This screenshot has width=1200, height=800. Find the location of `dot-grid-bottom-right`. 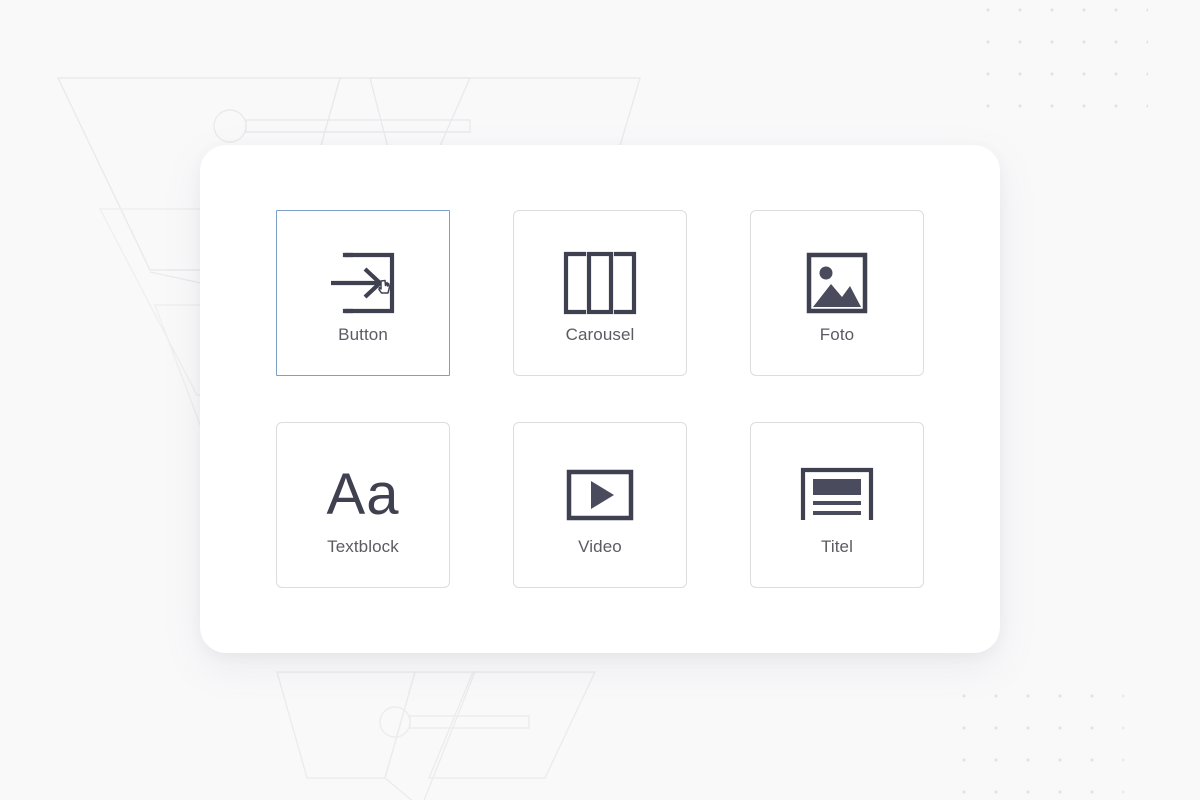

dot-grid-bottom-right is located at coordinates (1036, 739).